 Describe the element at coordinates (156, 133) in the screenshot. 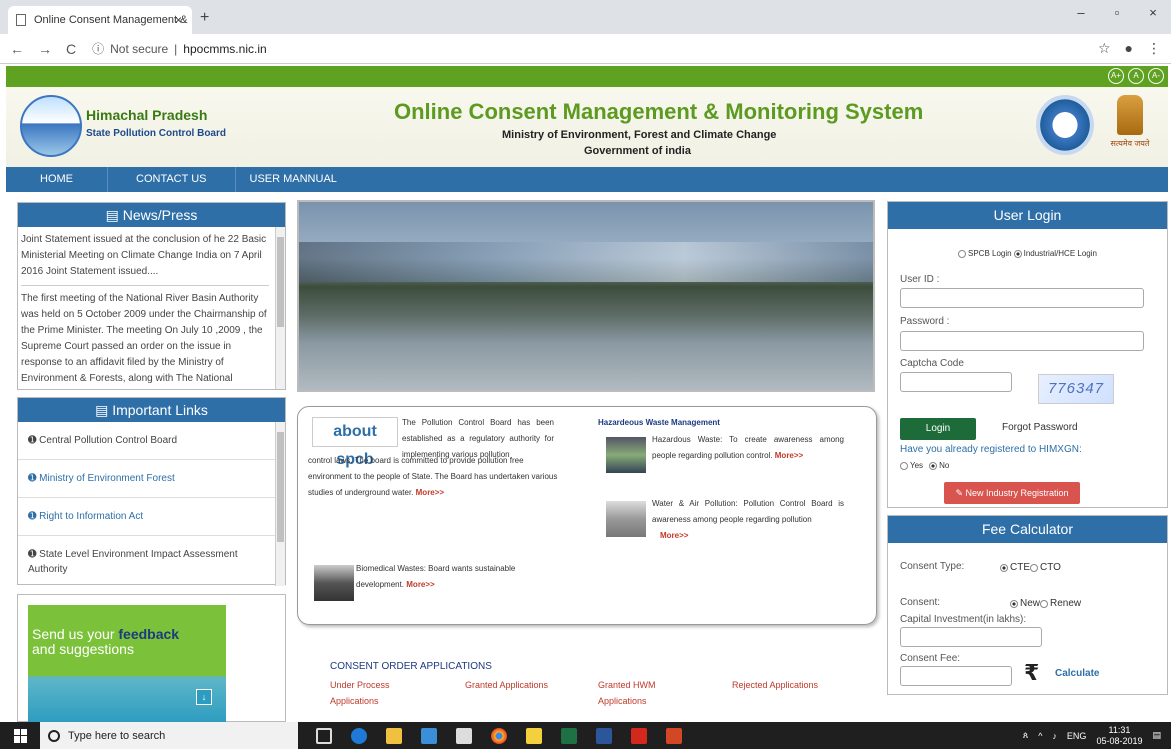

I see `org-subtitle: State Pollution Control Board` at that location.